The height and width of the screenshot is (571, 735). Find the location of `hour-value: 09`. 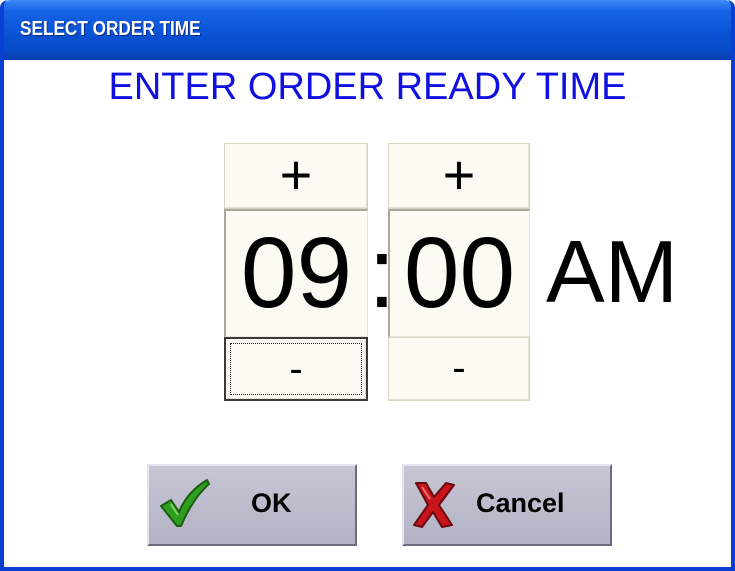

hour-value: 09 is located at coordinates (296, 273).